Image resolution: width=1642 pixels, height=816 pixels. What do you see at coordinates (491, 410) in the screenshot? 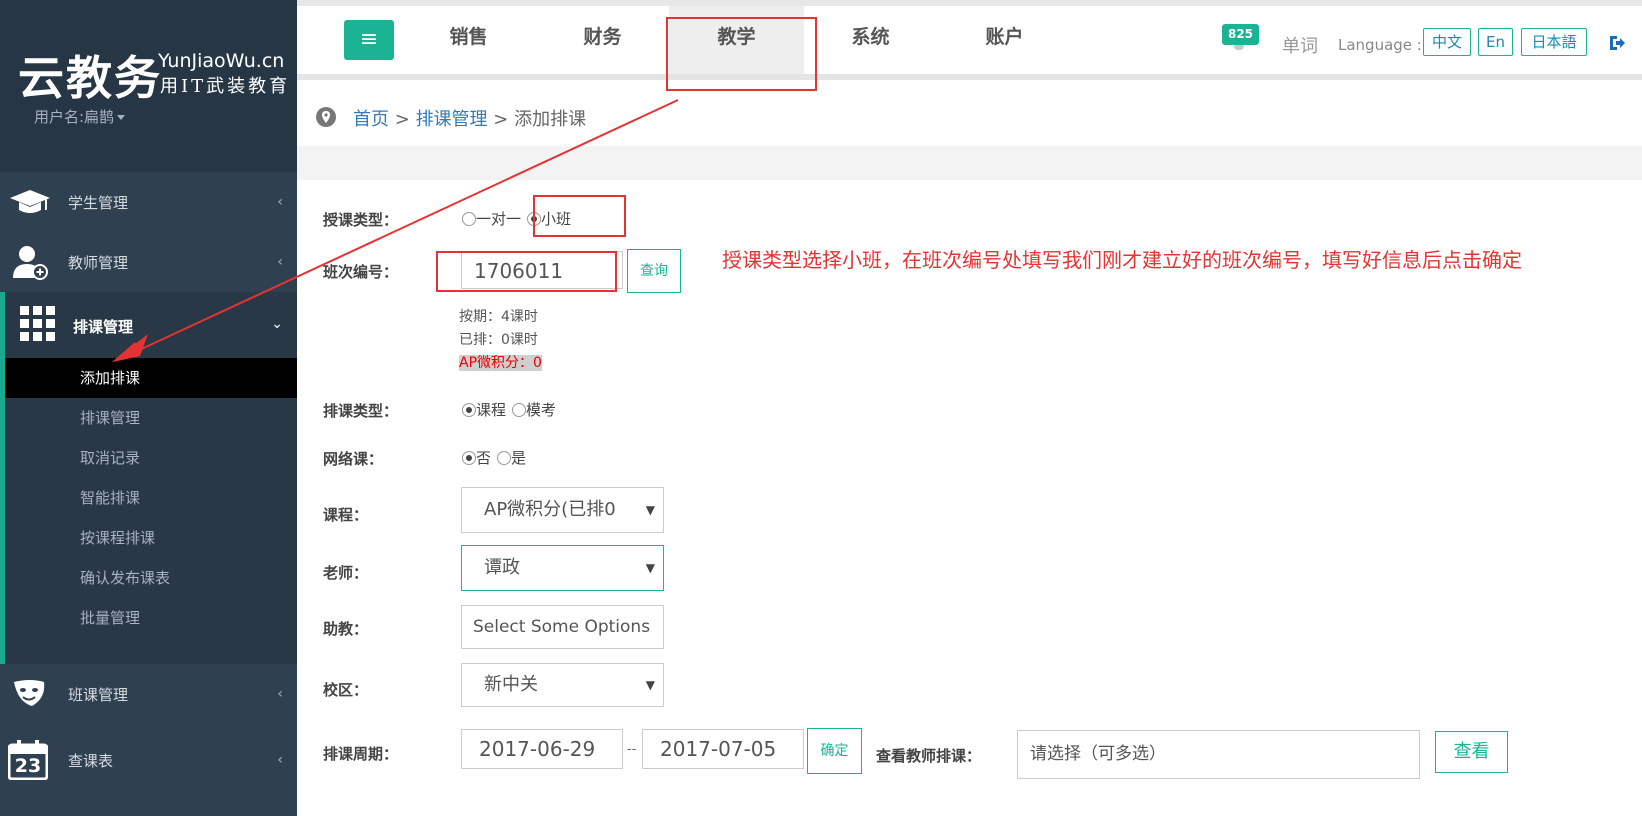
I see `radio-label: 课程` at bounding box center [491, 410].